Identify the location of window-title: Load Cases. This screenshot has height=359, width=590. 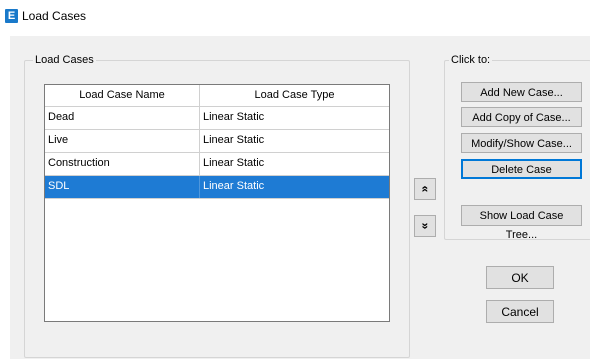
(54, 16).